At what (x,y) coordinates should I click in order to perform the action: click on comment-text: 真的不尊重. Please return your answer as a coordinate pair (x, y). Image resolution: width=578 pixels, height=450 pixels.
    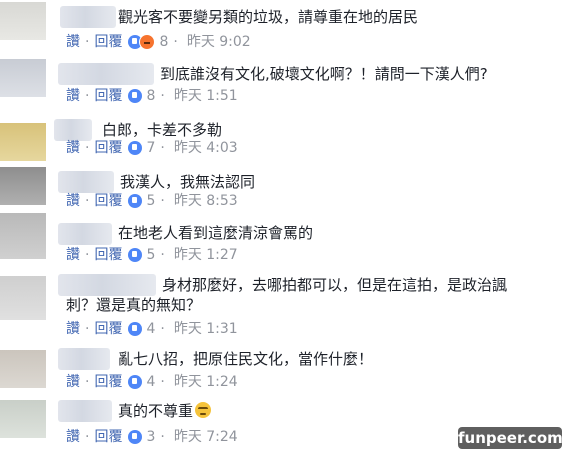
    Looking at the image, I should click on (165, 411).